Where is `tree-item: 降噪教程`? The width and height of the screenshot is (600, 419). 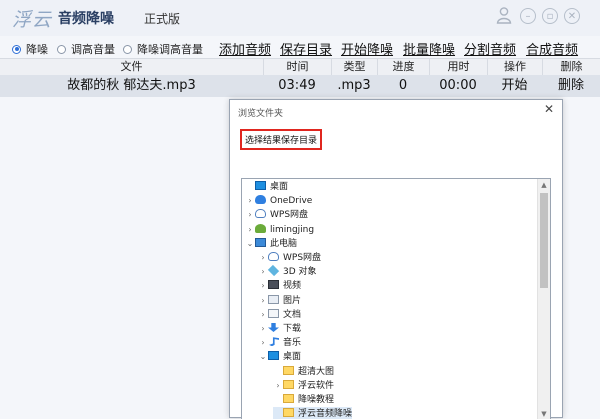
tree-item: 降噪教程 is located at coordinates (303, 400).